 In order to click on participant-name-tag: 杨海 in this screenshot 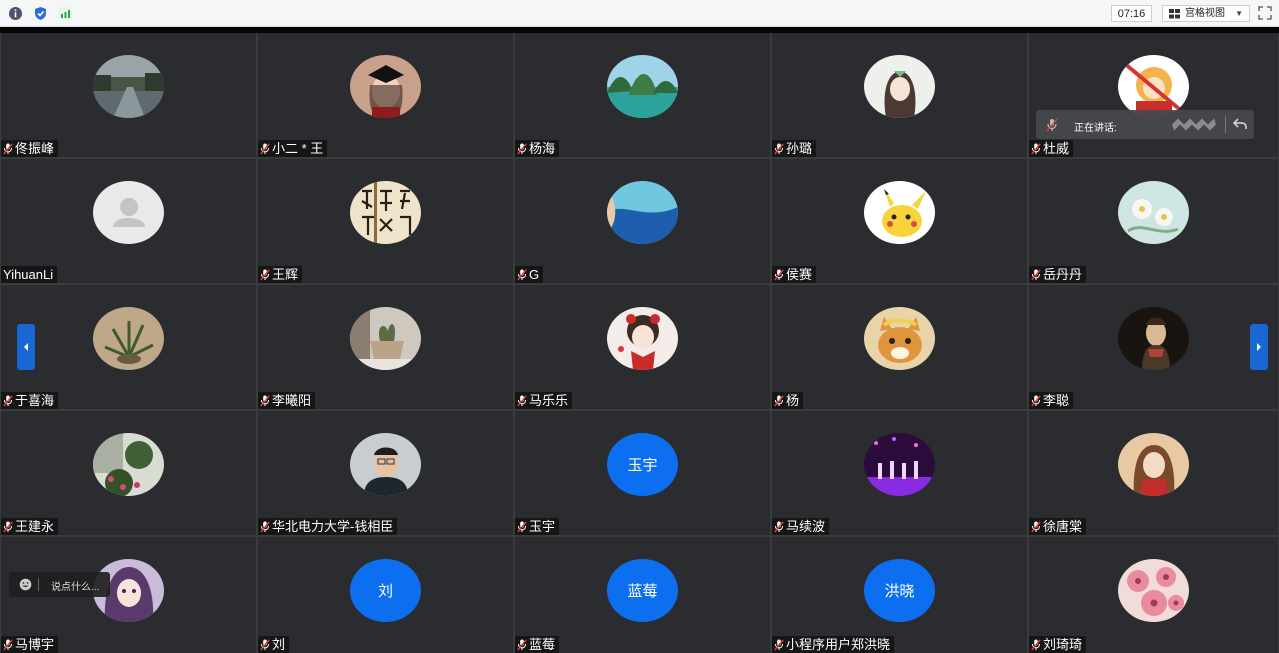, I will do `click(537, 148)`.